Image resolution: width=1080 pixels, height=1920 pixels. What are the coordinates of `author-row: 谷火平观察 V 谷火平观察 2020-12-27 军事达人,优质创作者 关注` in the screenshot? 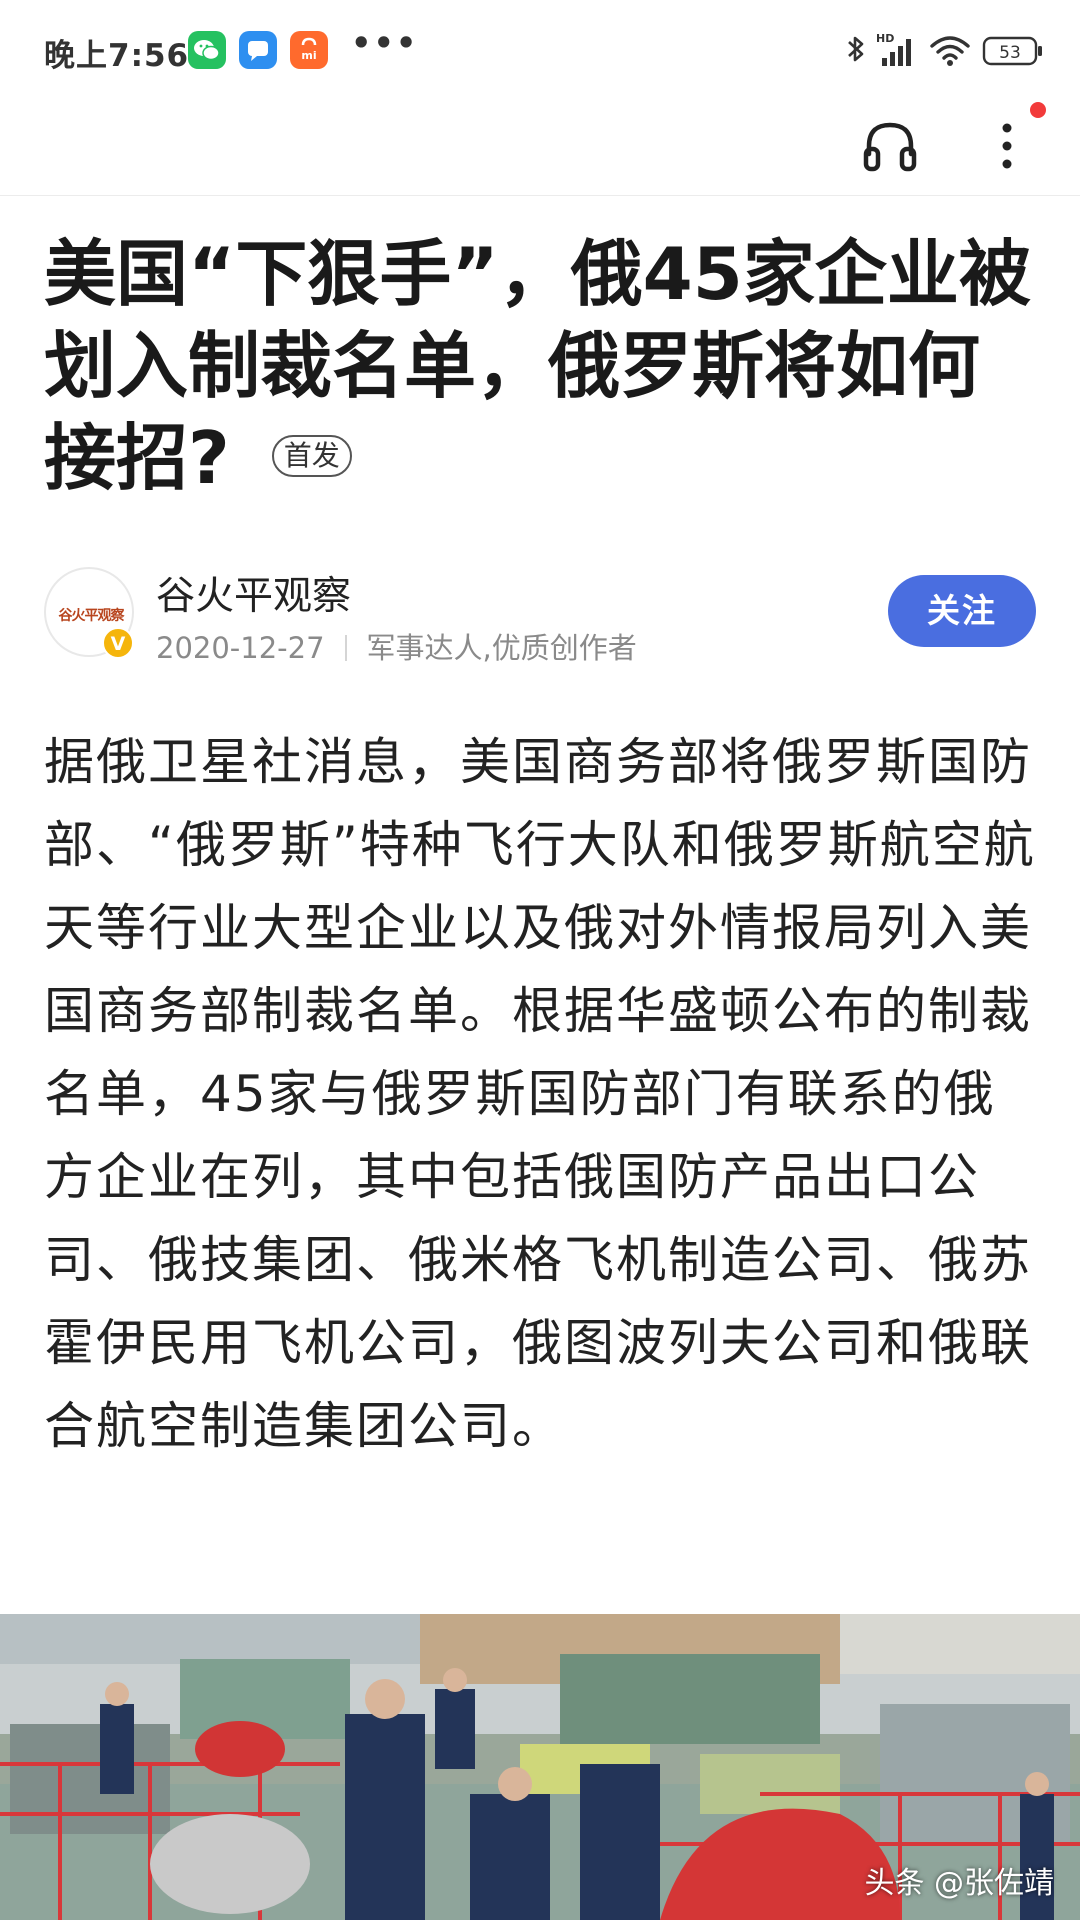 It's located at (540, 615).